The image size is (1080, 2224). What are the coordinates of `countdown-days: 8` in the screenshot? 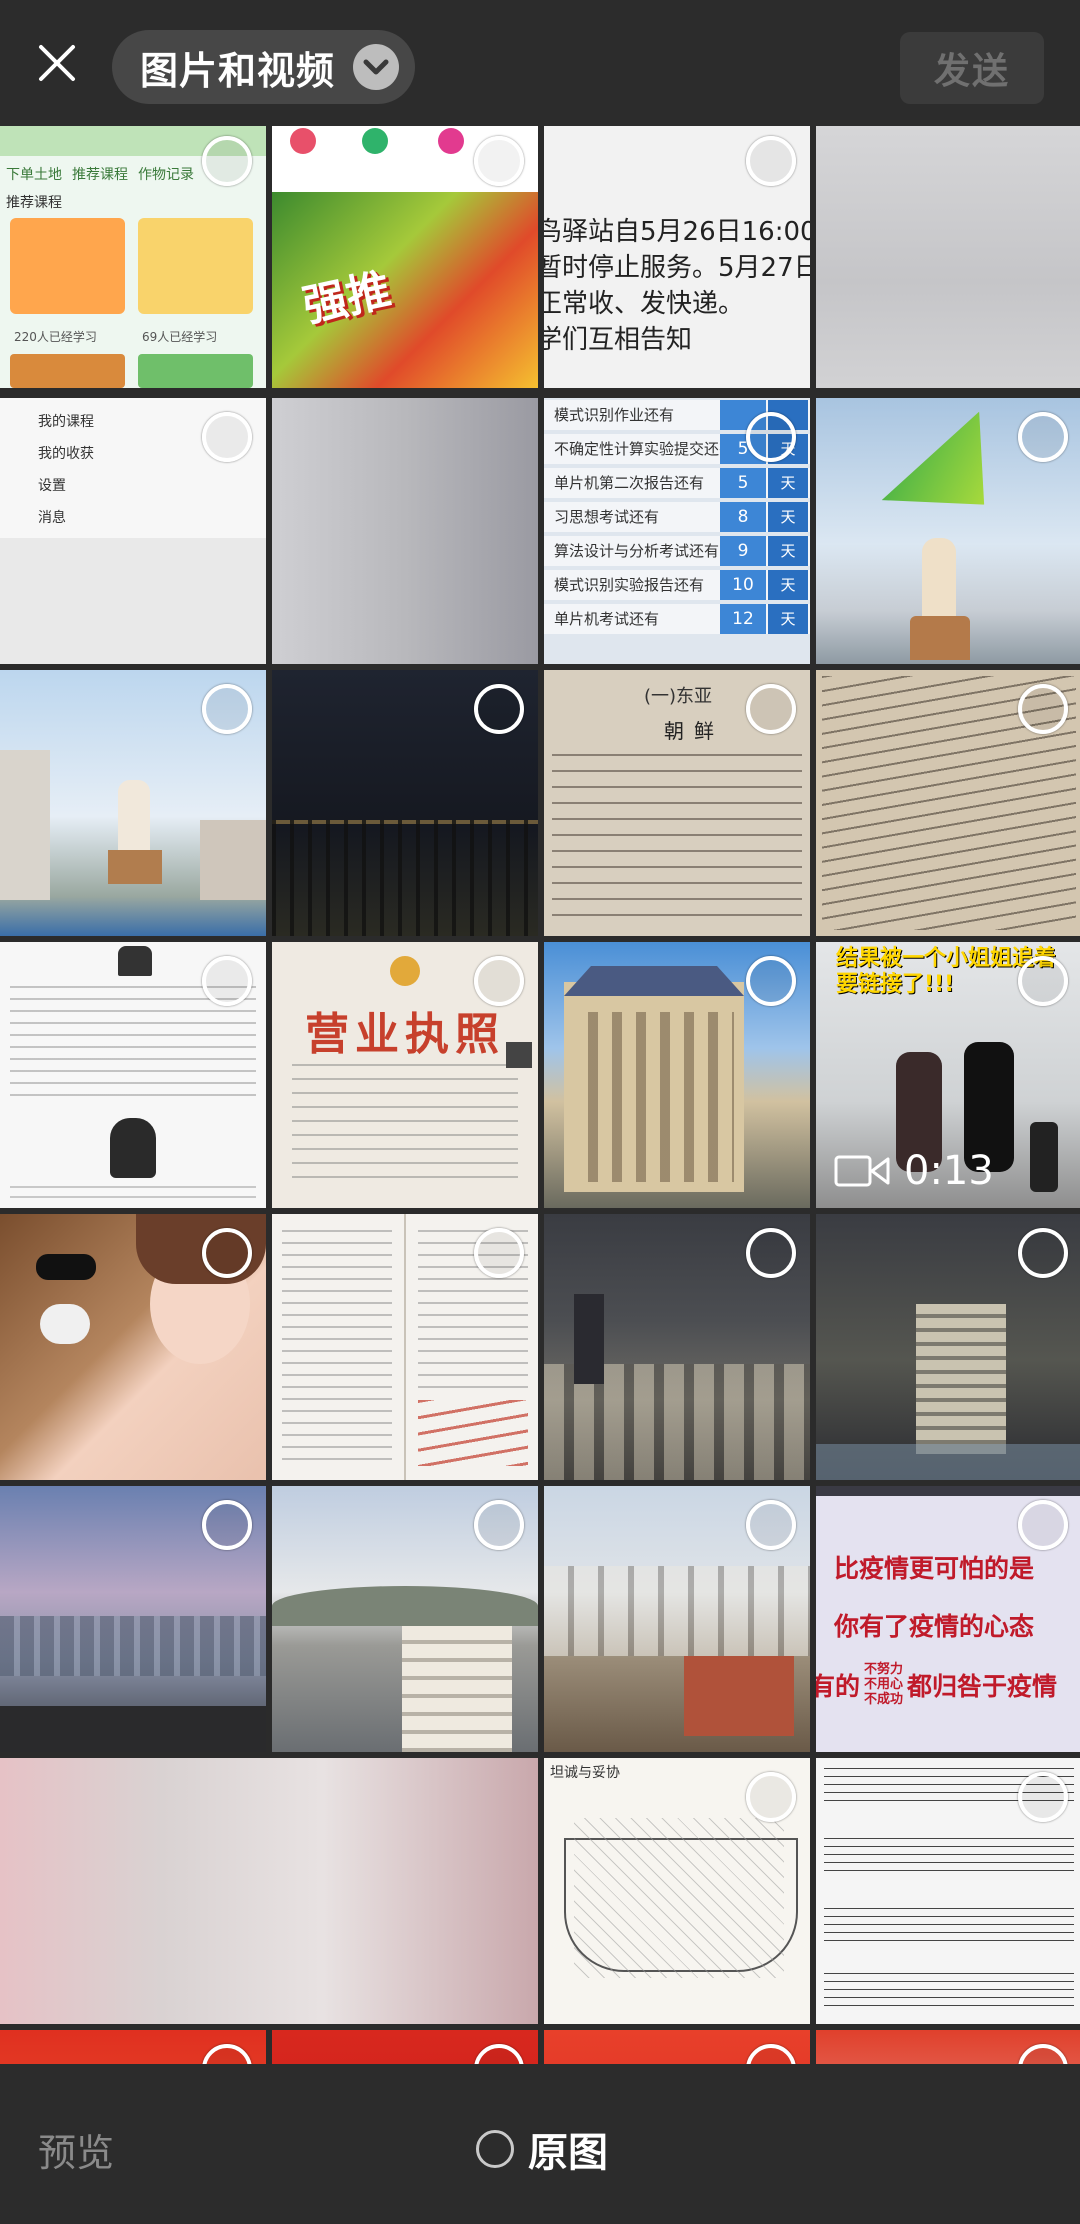 It's located at (743, 517).